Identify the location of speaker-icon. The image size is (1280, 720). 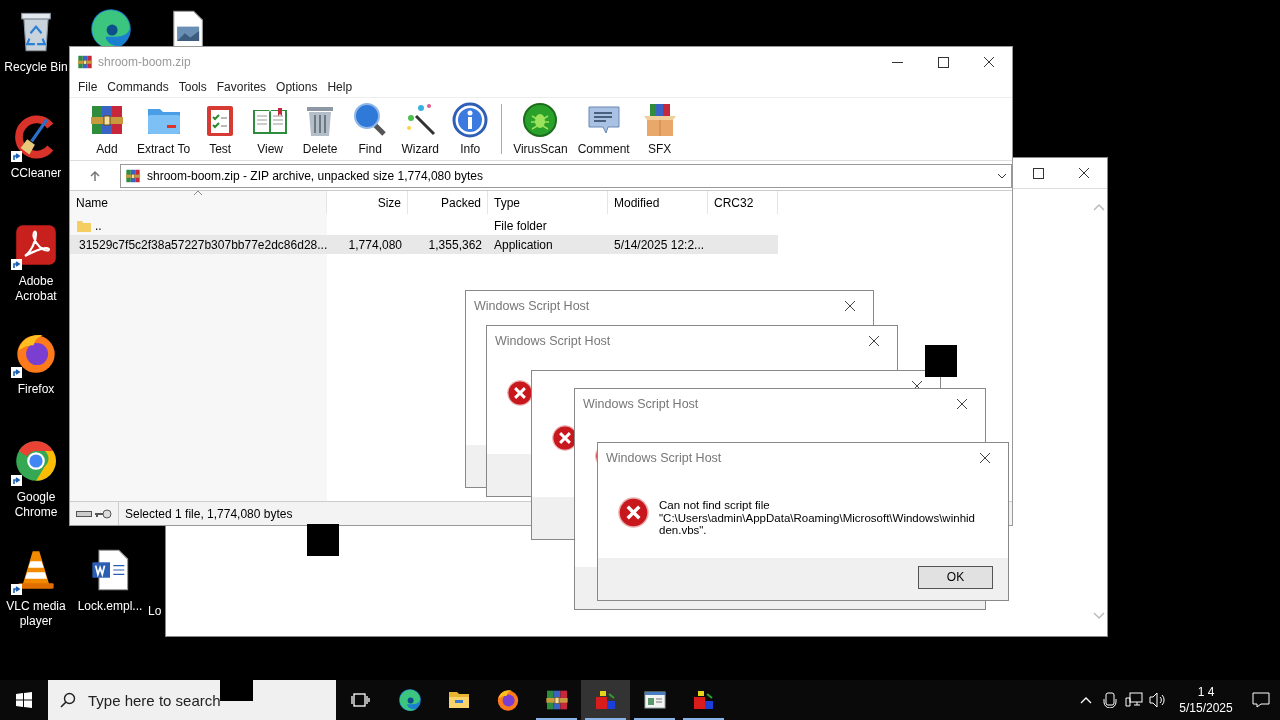
(1158, 700).